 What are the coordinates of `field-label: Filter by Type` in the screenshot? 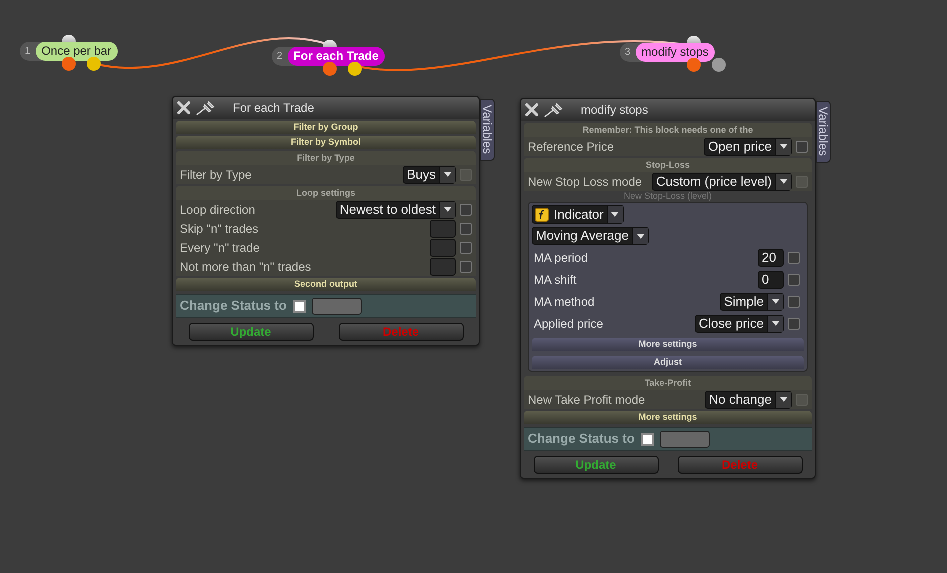 It's located at (215, 175).